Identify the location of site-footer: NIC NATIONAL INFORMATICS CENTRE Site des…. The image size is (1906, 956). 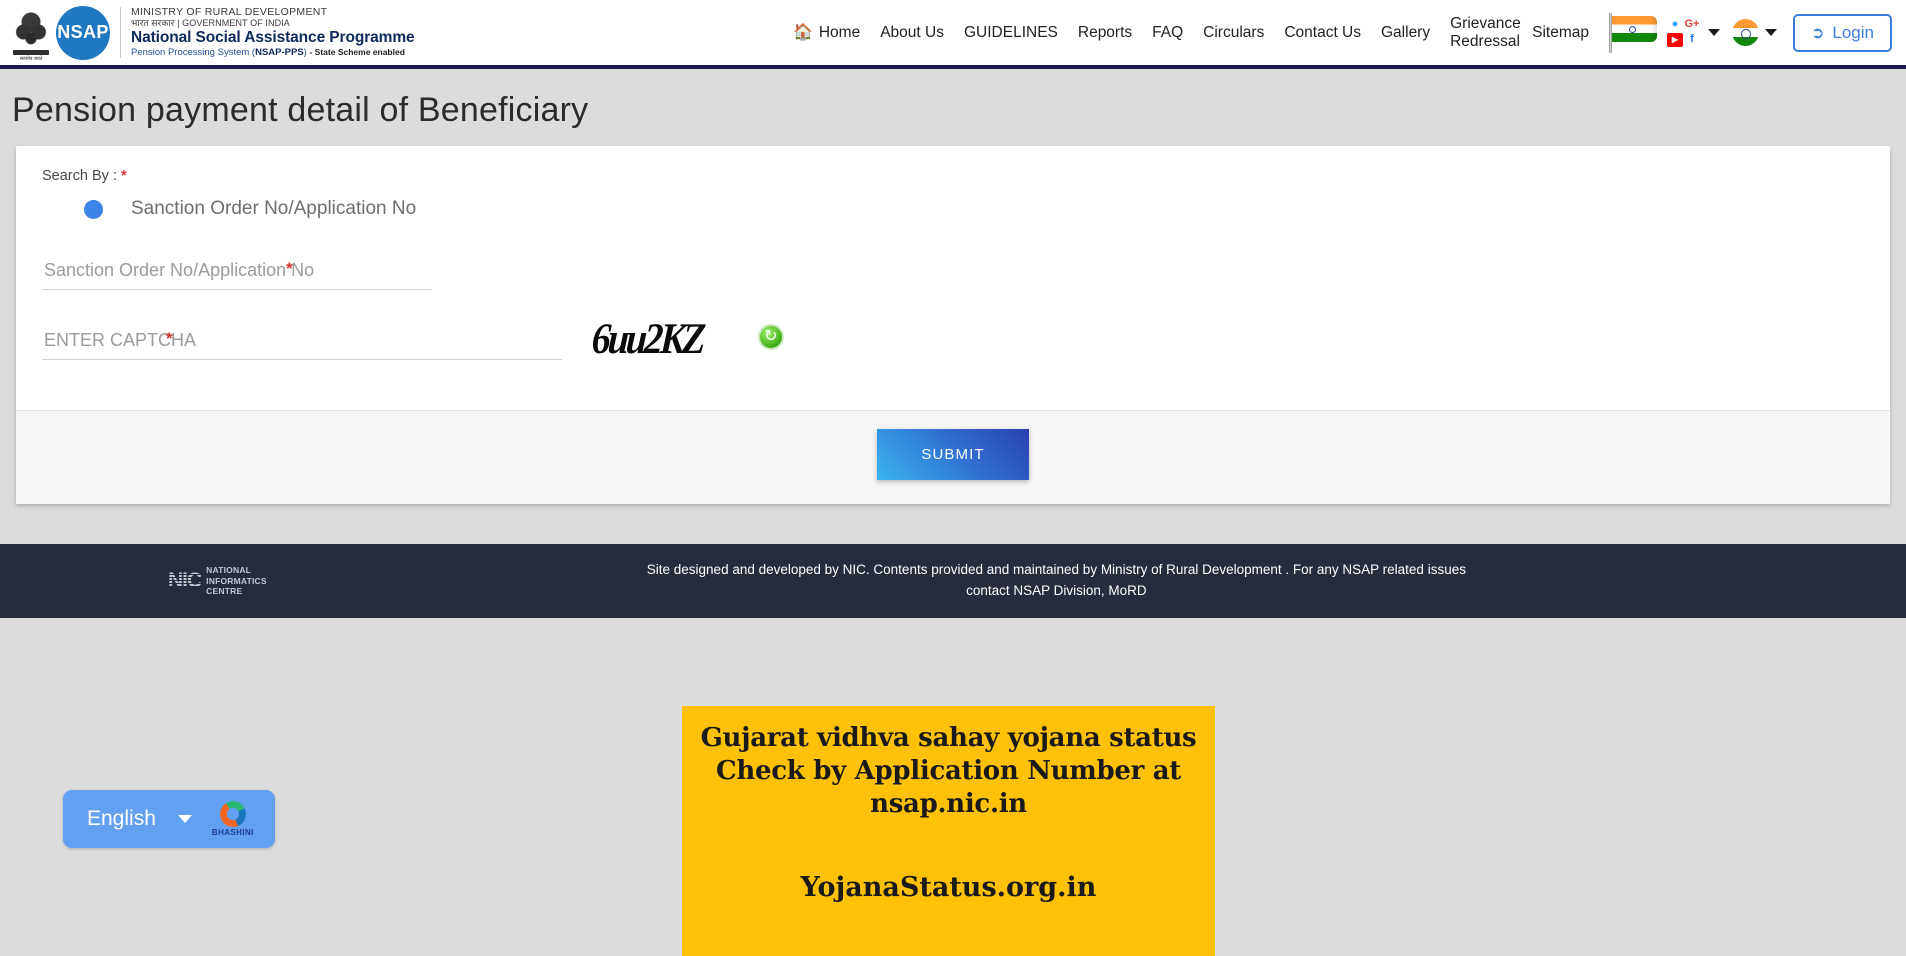
(953, 581).